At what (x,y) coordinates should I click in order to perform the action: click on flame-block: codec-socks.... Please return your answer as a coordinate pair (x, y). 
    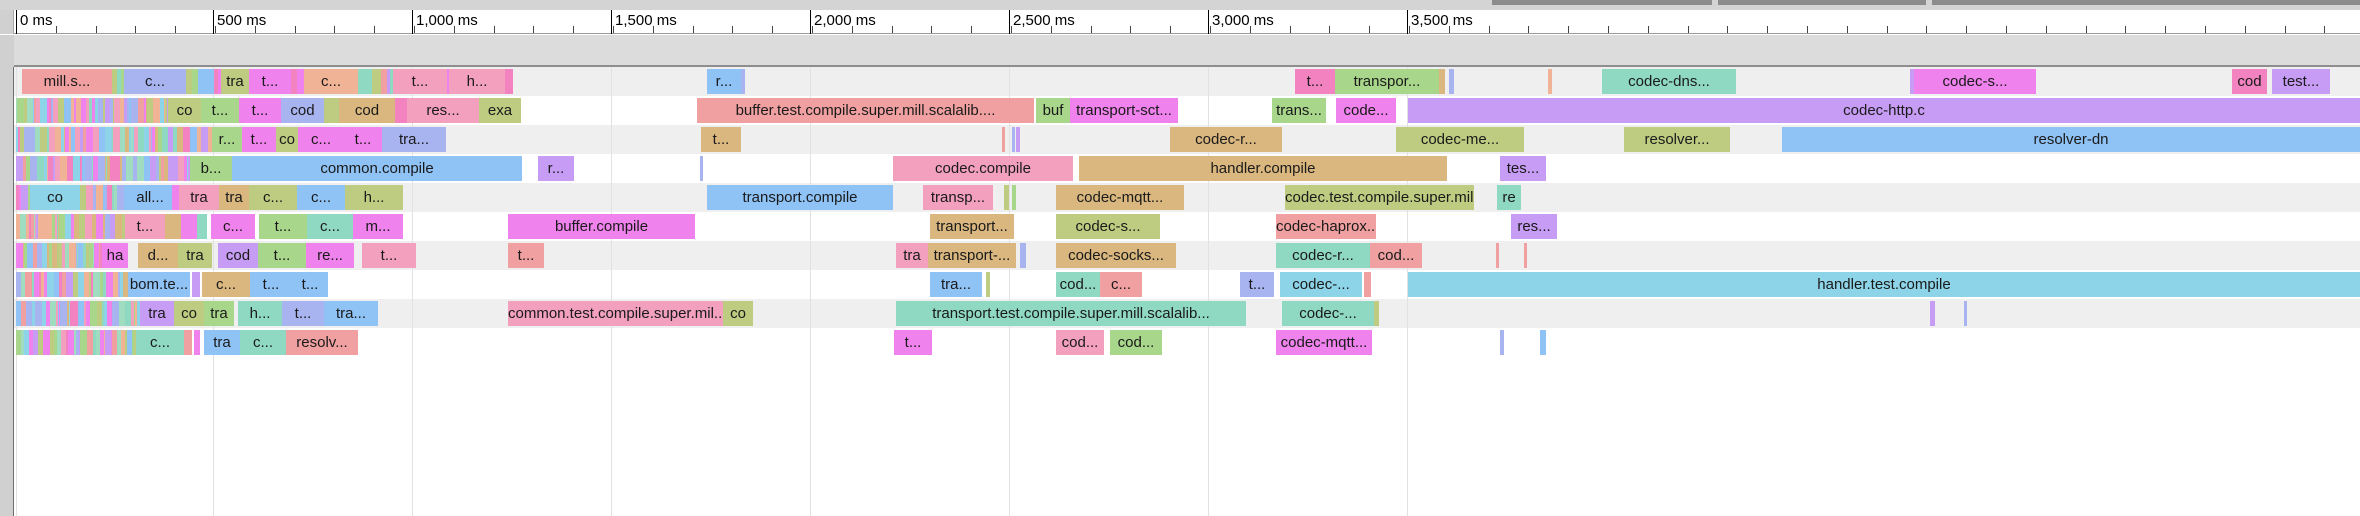
    Looking at the image, I should click on (1116, 255).